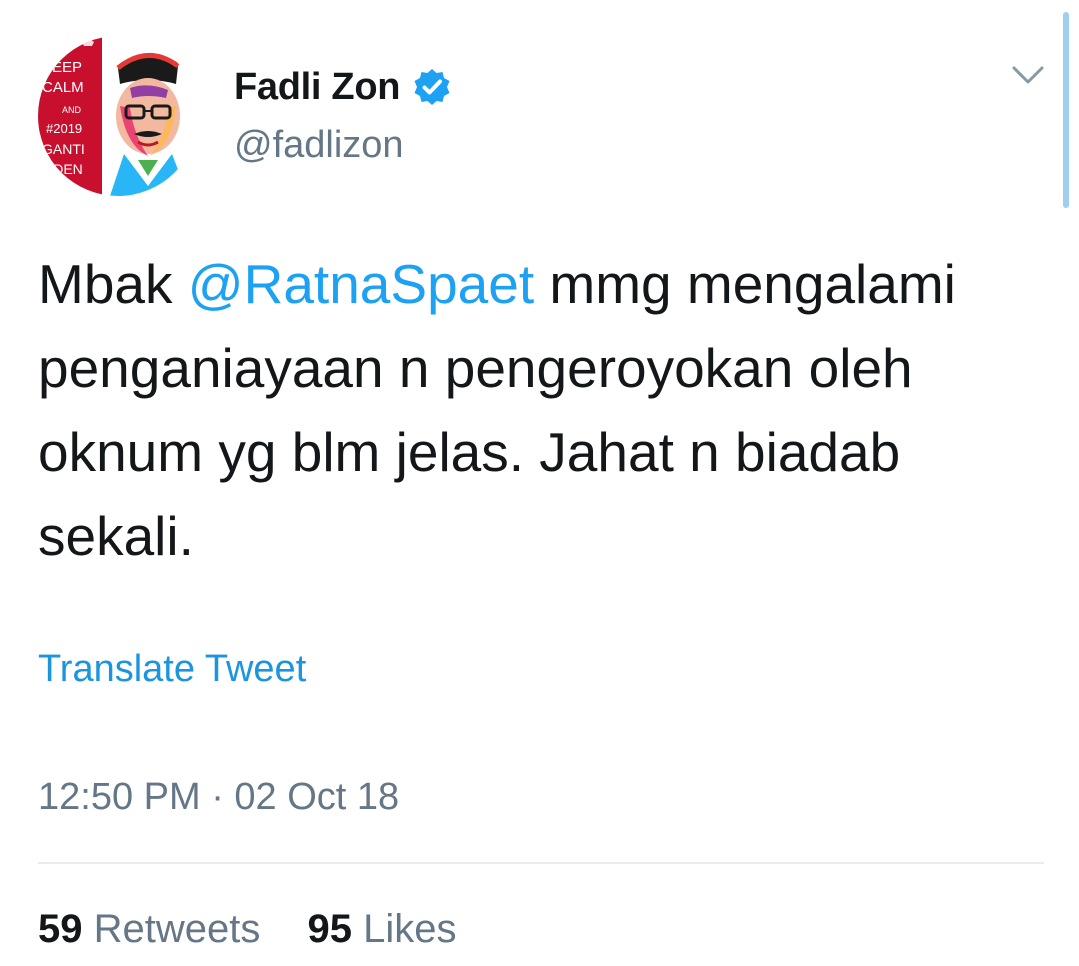 This screenshot has width=1079, height=966. I want to click on author-handle: @fadlizon, so click(319, 145).